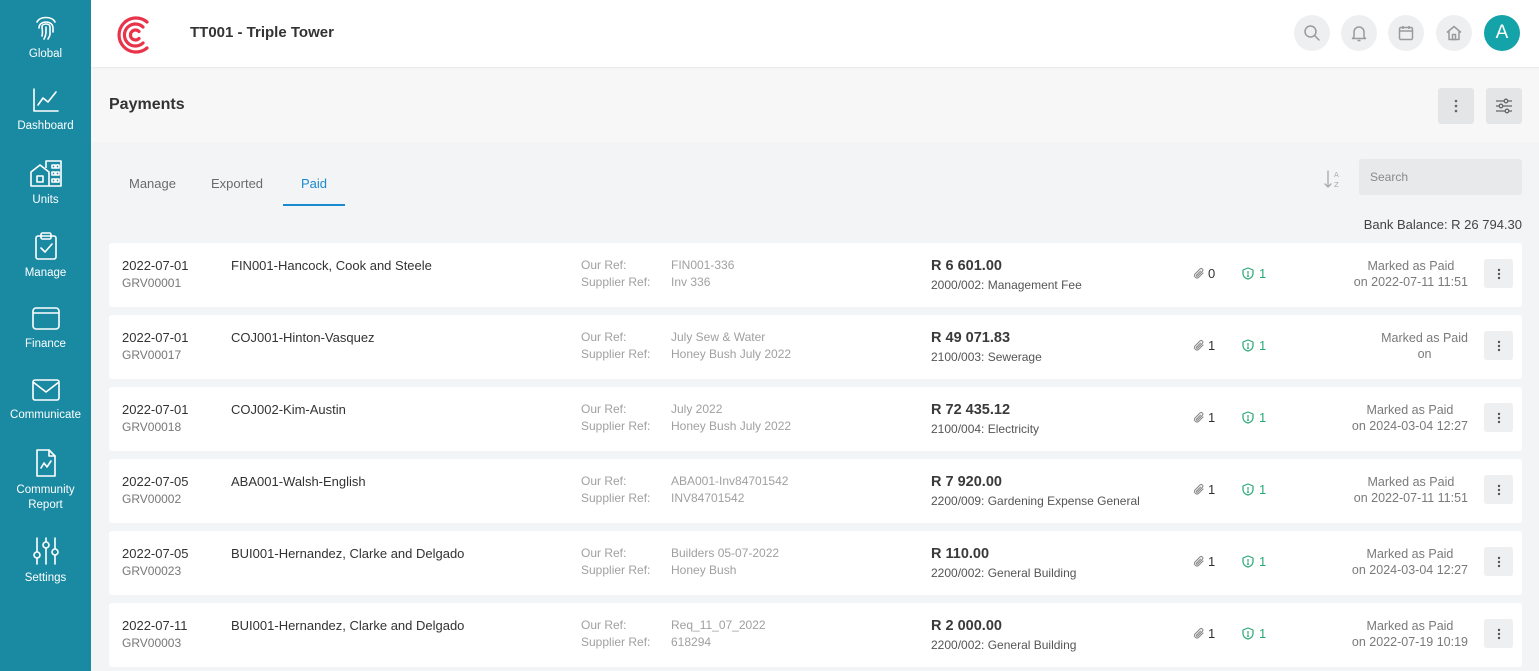 Image resolution: width=1539 pixels, height=671 pixels. What do you see at coordinates (1336, 175) in the screenshot?
I see `svg-text: A` at bounding box center [1336, 175].